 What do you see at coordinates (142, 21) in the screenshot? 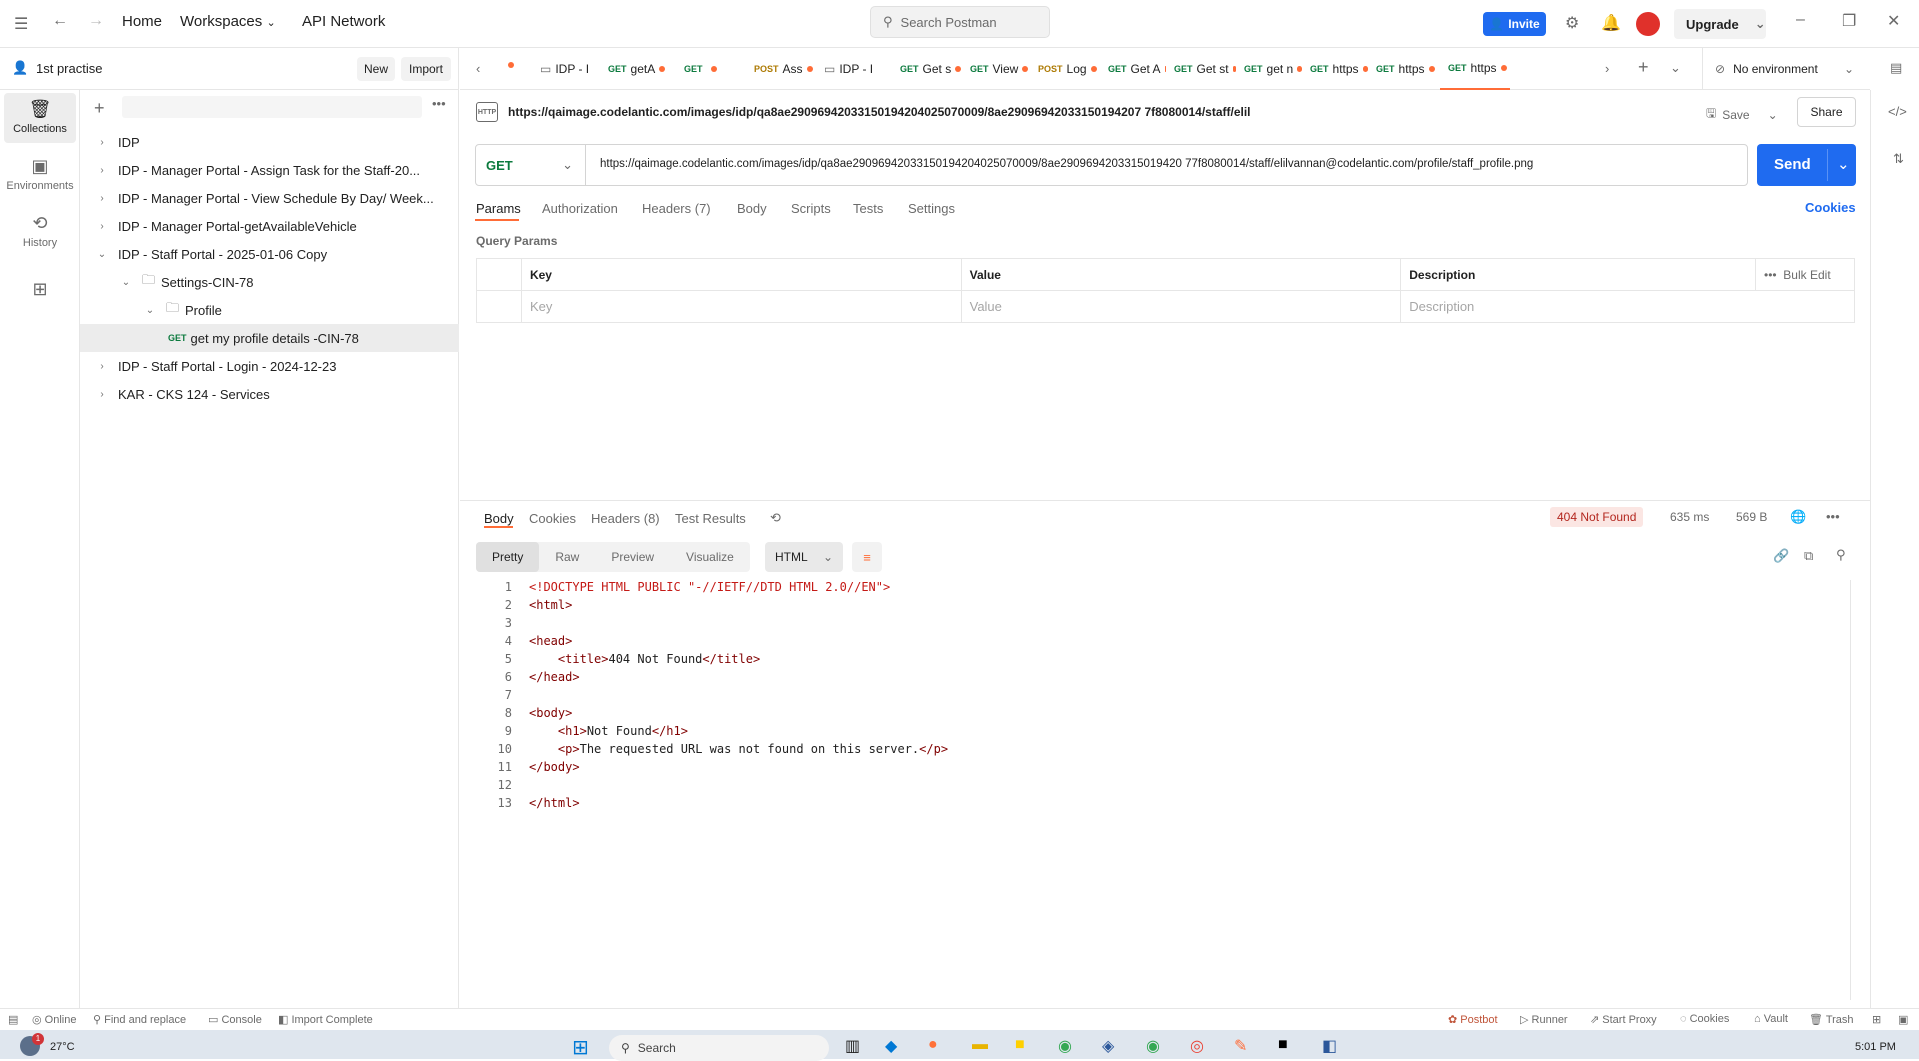
I see `home-link: Home` at bounding box center [142, 21].